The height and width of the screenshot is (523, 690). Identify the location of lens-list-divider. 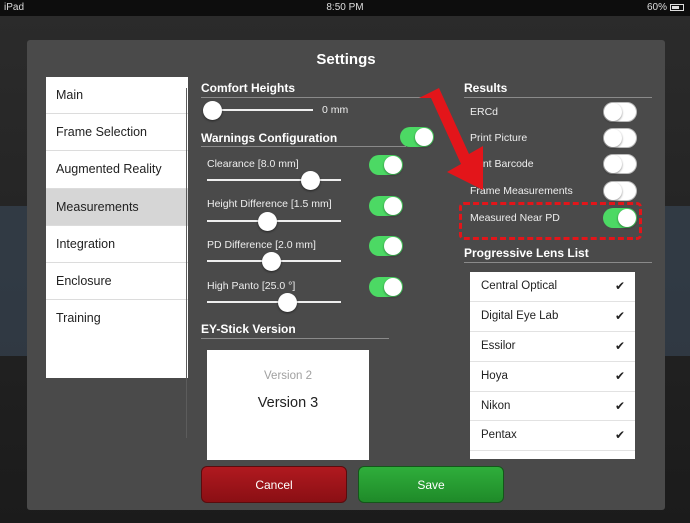
(558, 262).